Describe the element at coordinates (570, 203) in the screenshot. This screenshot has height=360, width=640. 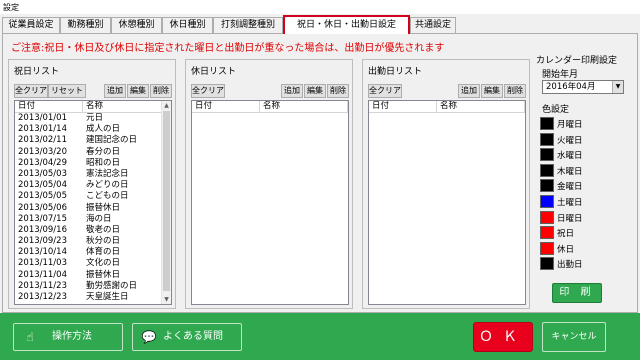
I see `color-label: 土曜日` at that location.